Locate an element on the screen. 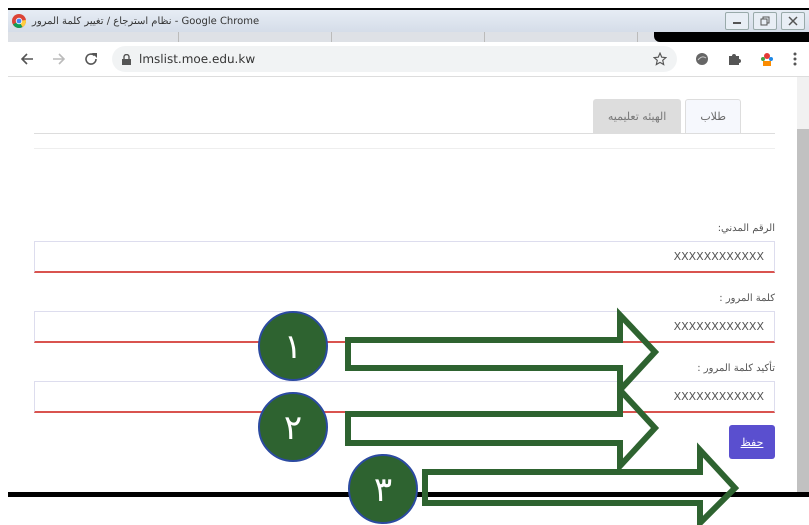 Image resolution: width=809 pixels, height=525 pixels. step-badge: ٢ is located at coordinates (293, 427).